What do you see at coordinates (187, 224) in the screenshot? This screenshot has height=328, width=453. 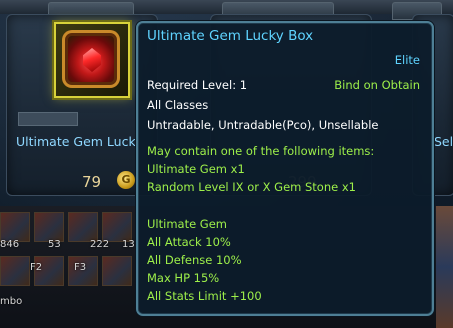 I see `stats-header: Ultimate Gem` at bounding box center [187, 224].